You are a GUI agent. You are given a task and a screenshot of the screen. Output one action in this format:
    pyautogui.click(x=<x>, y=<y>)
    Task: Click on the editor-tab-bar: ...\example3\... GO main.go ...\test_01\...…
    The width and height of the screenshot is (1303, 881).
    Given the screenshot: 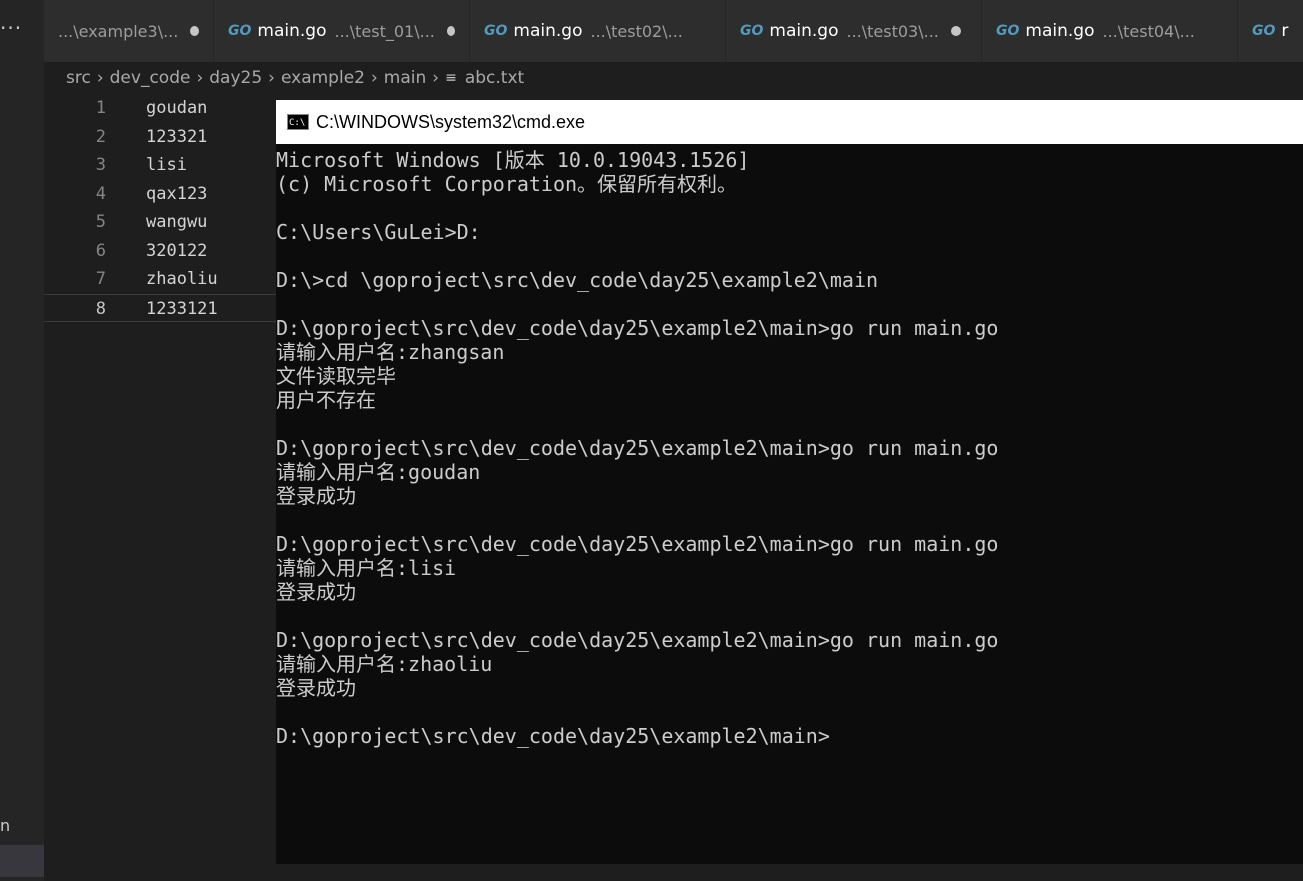 What is the action you would take?
    pyautogui.click(x=673, y=31)
    